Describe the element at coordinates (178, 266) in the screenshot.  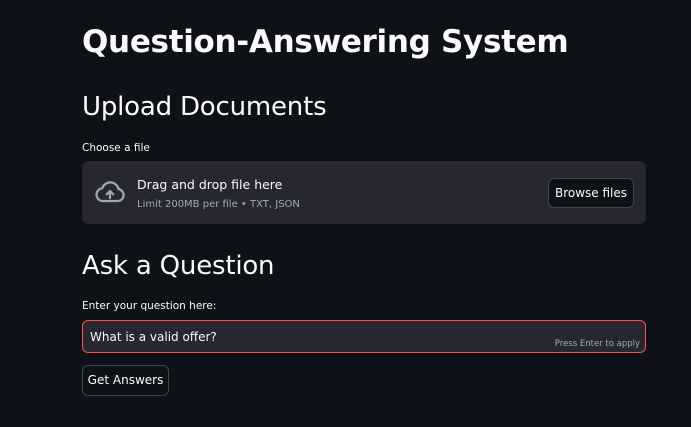
I see `ask-heading: Ask a Question` at that location.